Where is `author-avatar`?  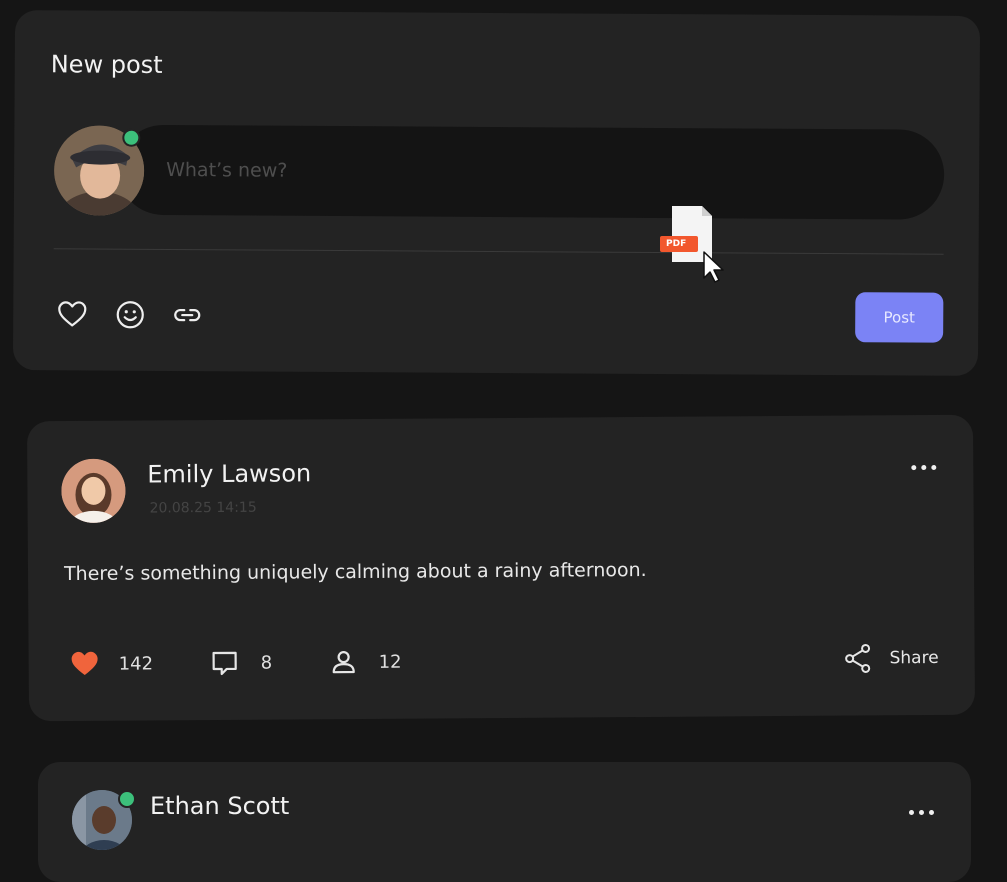
author-avatar is located at coordinates (93, 491).